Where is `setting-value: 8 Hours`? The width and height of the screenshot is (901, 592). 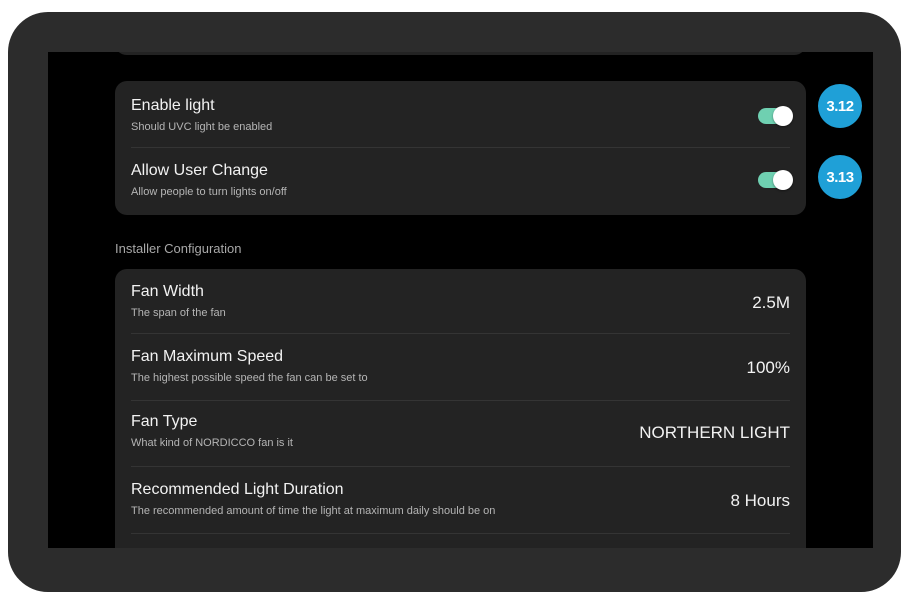
setting-value: 8 Hours is located at coordinates (760, 500).